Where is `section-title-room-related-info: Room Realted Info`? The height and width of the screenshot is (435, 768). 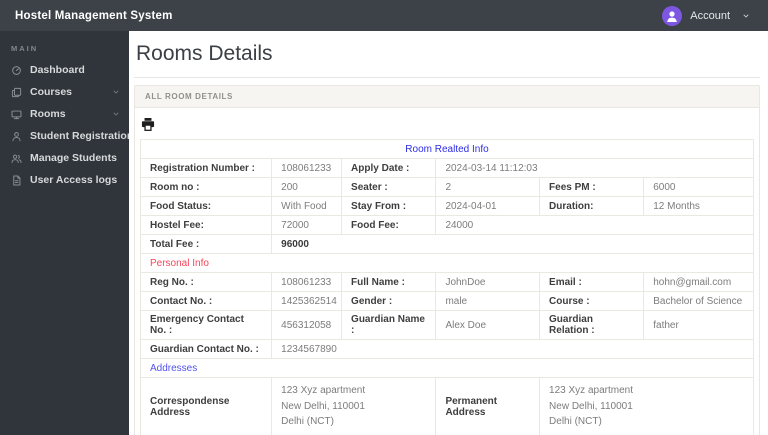
section-title-room-related-info: Room Realted Info is located at coordinates (447, 149).